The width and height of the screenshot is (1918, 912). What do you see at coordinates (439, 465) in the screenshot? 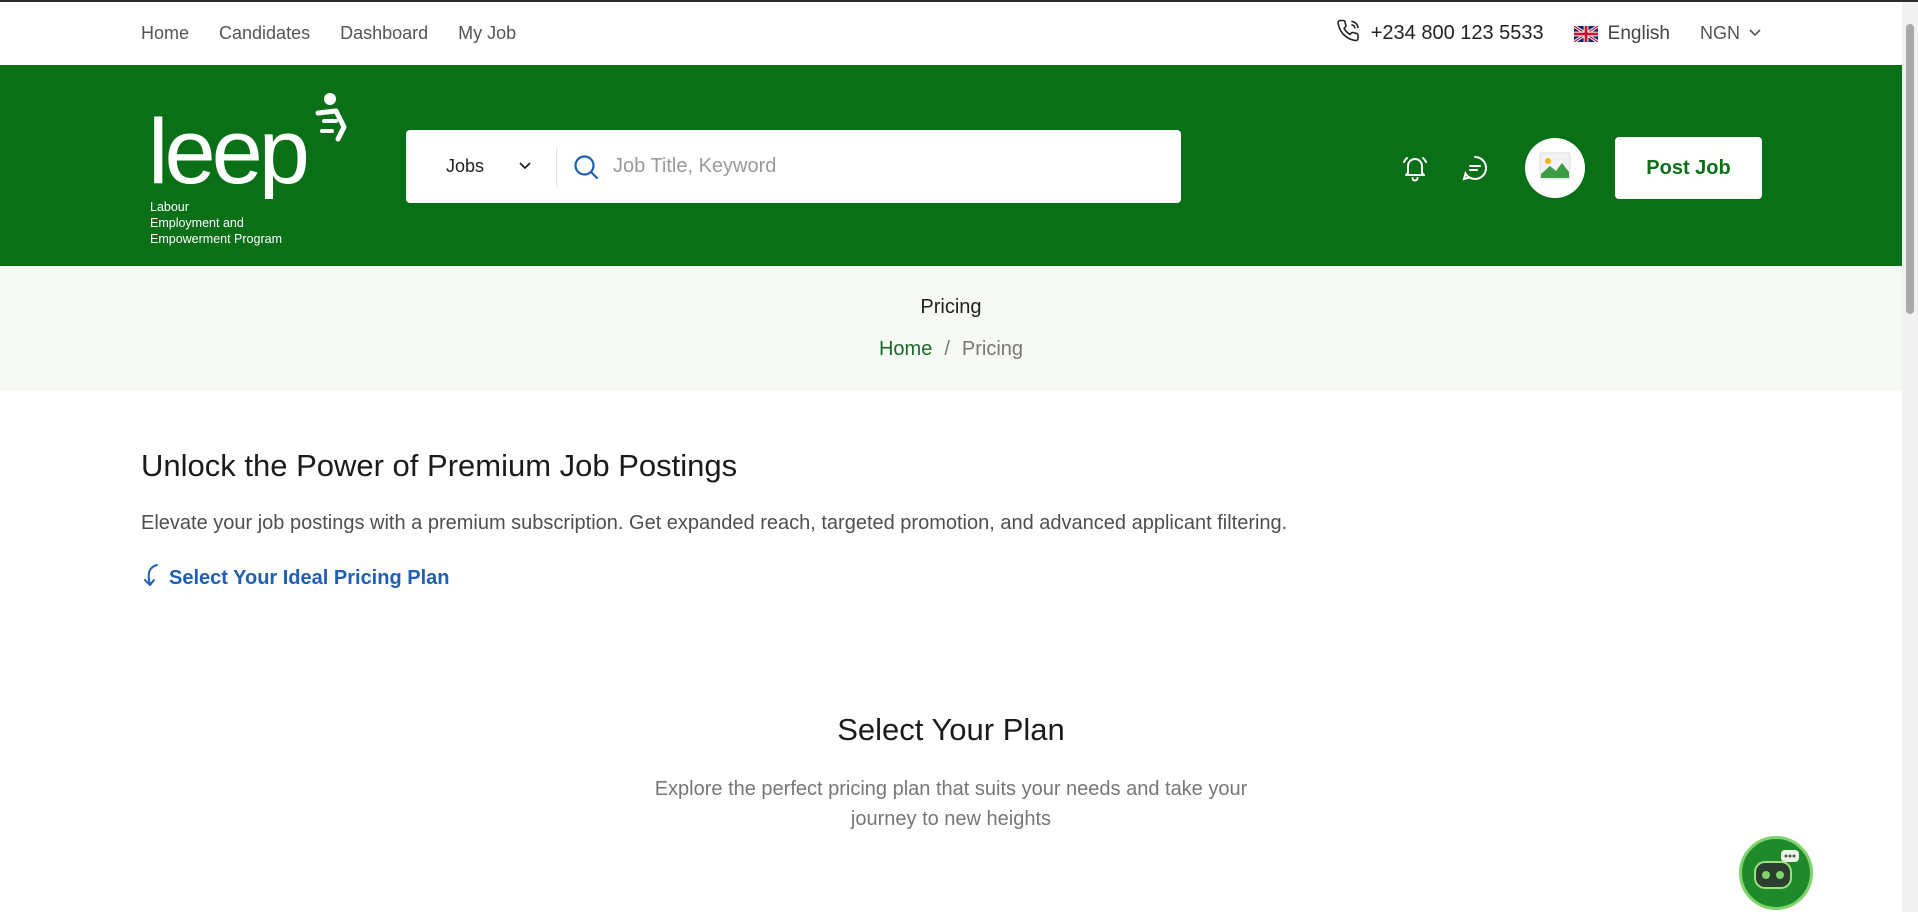
I see `hero-title: Unlock the Power of Premium Job Postings` at bounding box center [439, 465].